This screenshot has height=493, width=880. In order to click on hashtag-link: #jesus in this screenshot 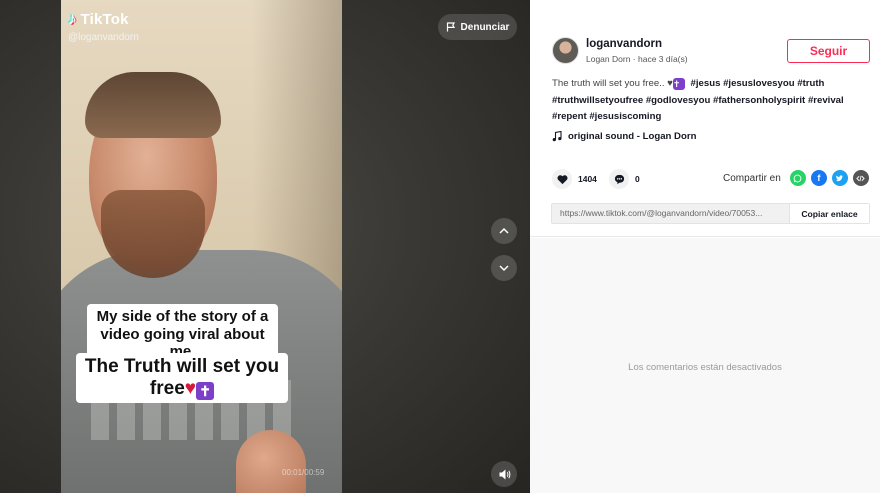, I will do `click(706, 83)`.